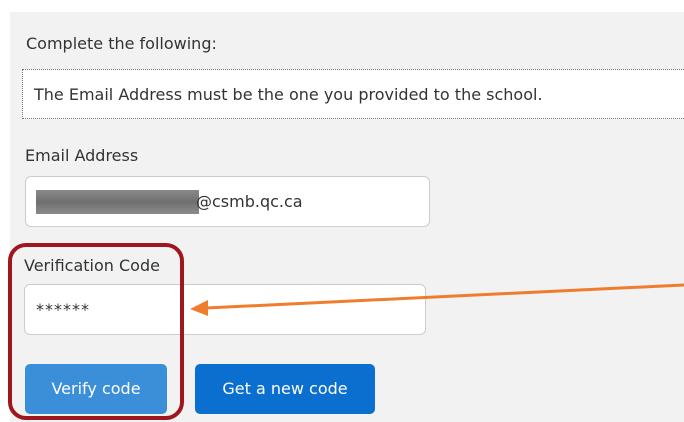 This screenshot has width=684, height=422. I want to click on email-address-value: @csmb.qc.ca, so click(249, 201).